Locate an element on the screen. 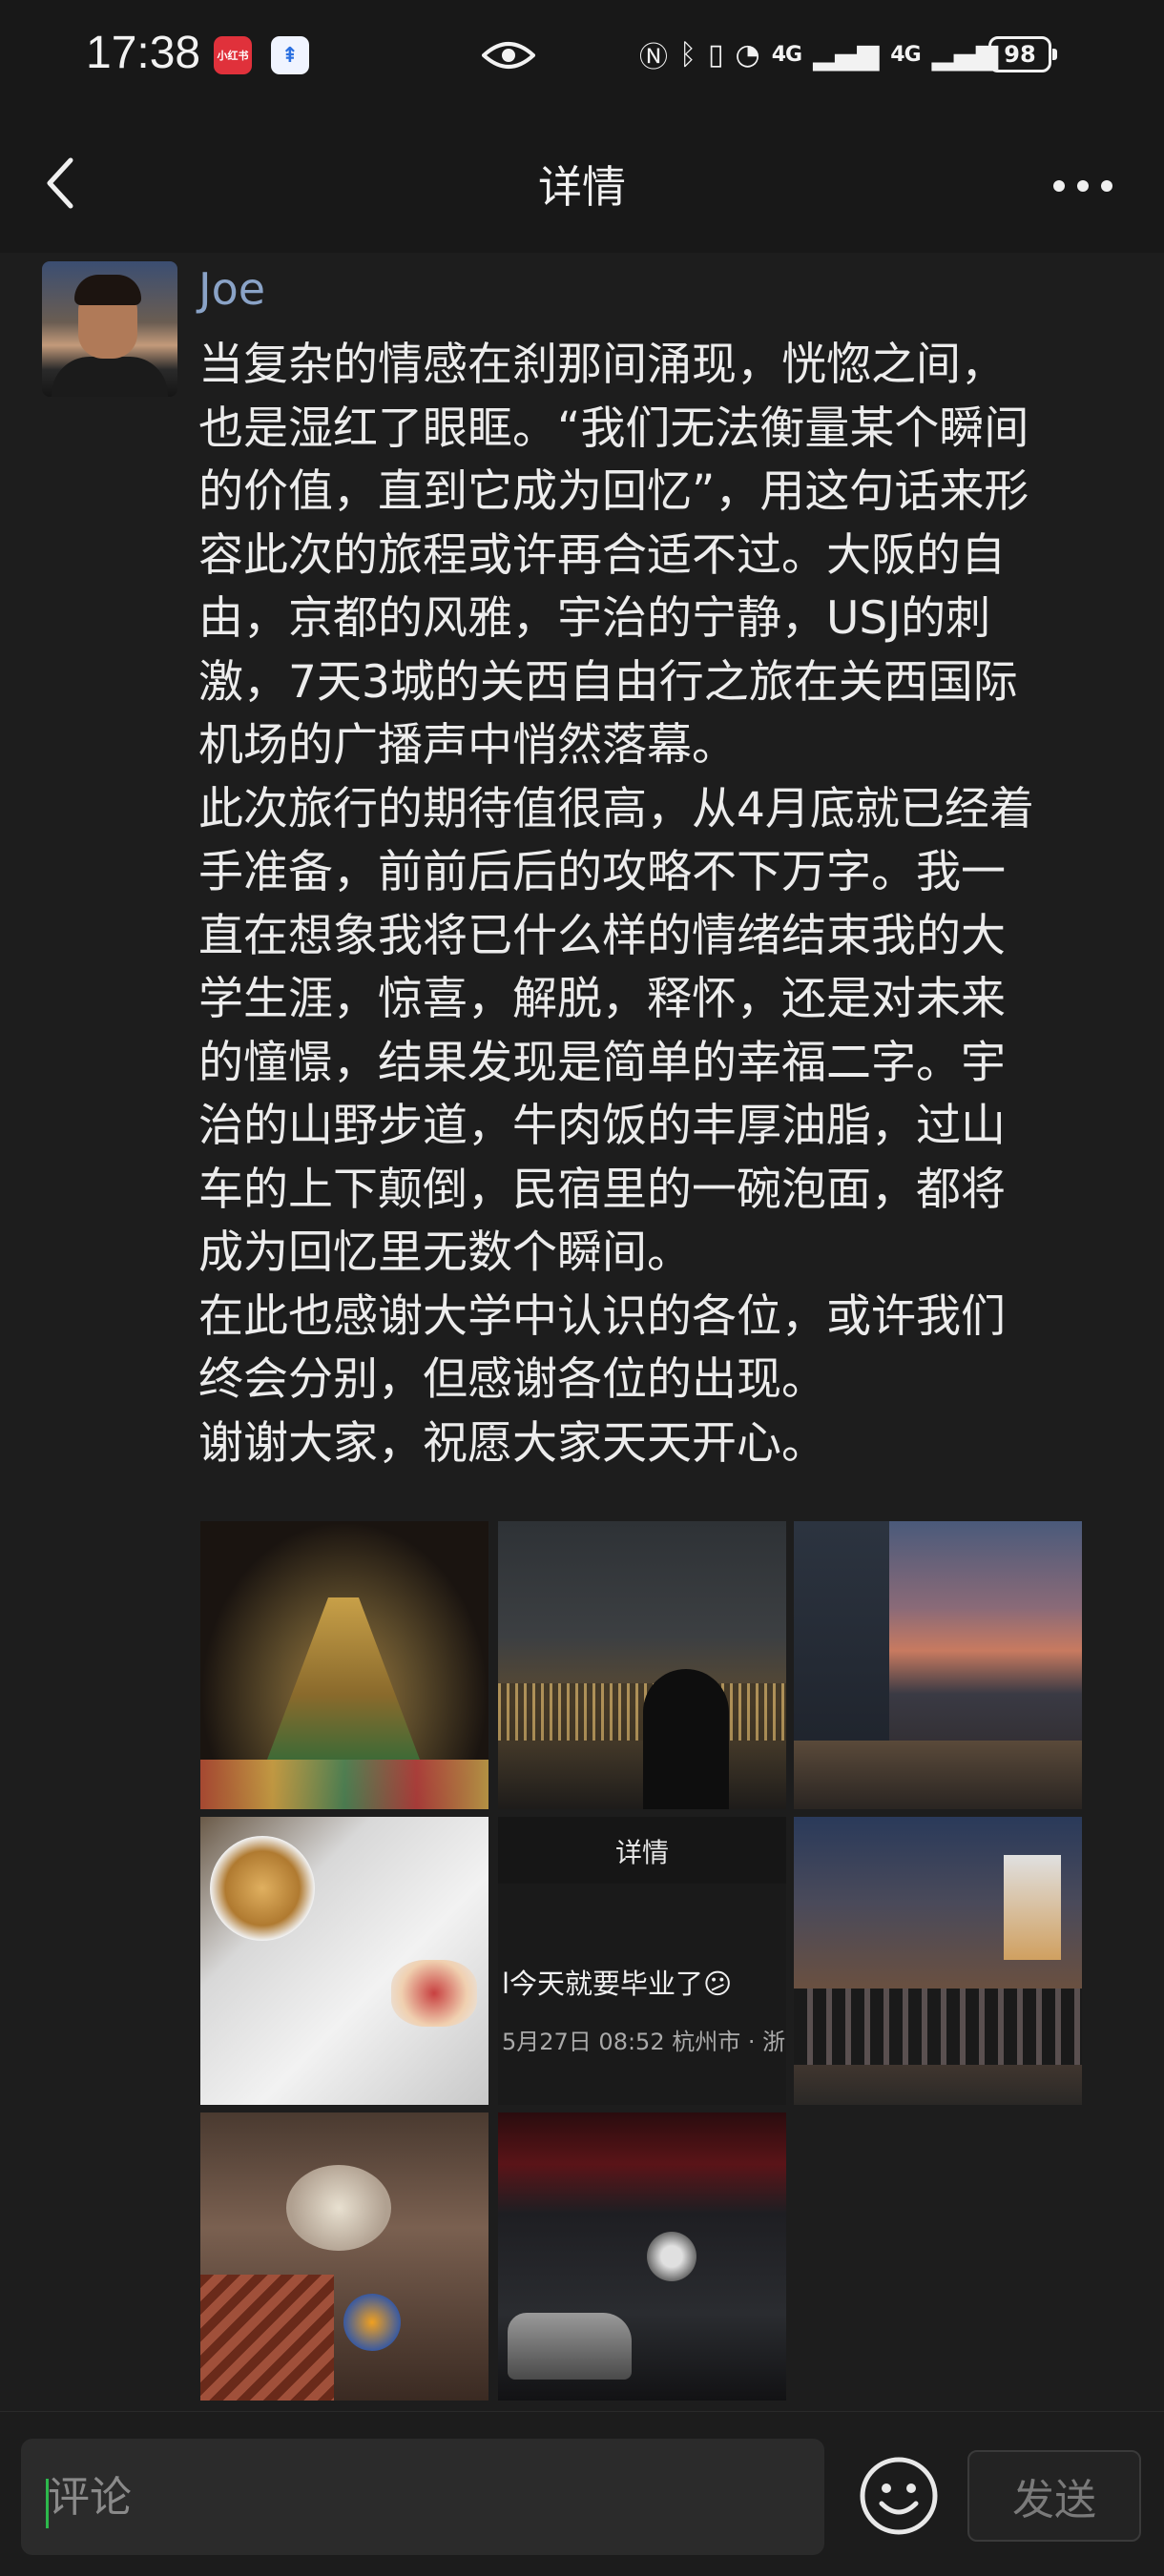  nfc-icon: Ⓝ is located at coordinates (653, 57).